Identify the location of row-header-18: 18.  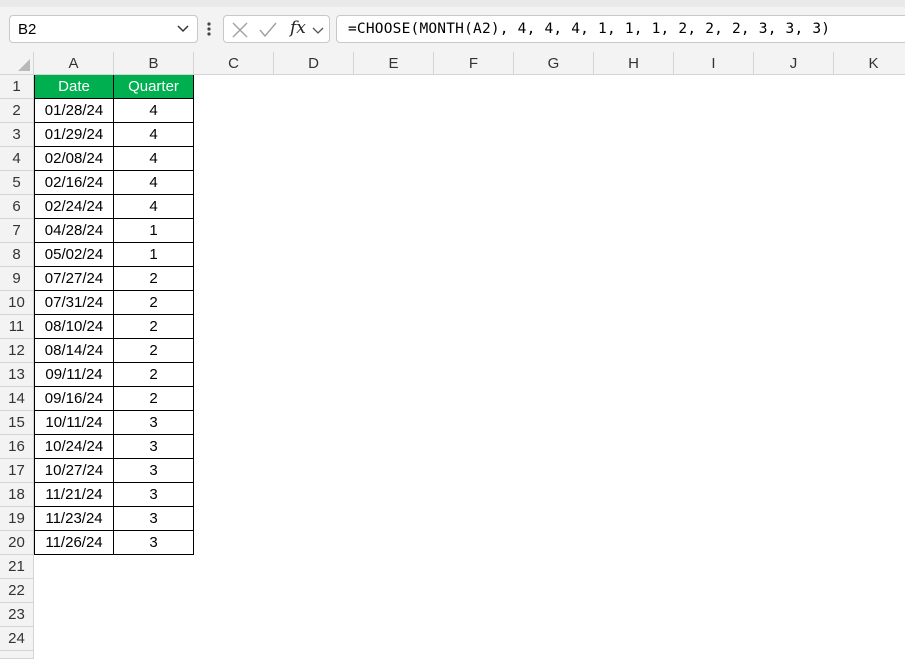
(17, 495).